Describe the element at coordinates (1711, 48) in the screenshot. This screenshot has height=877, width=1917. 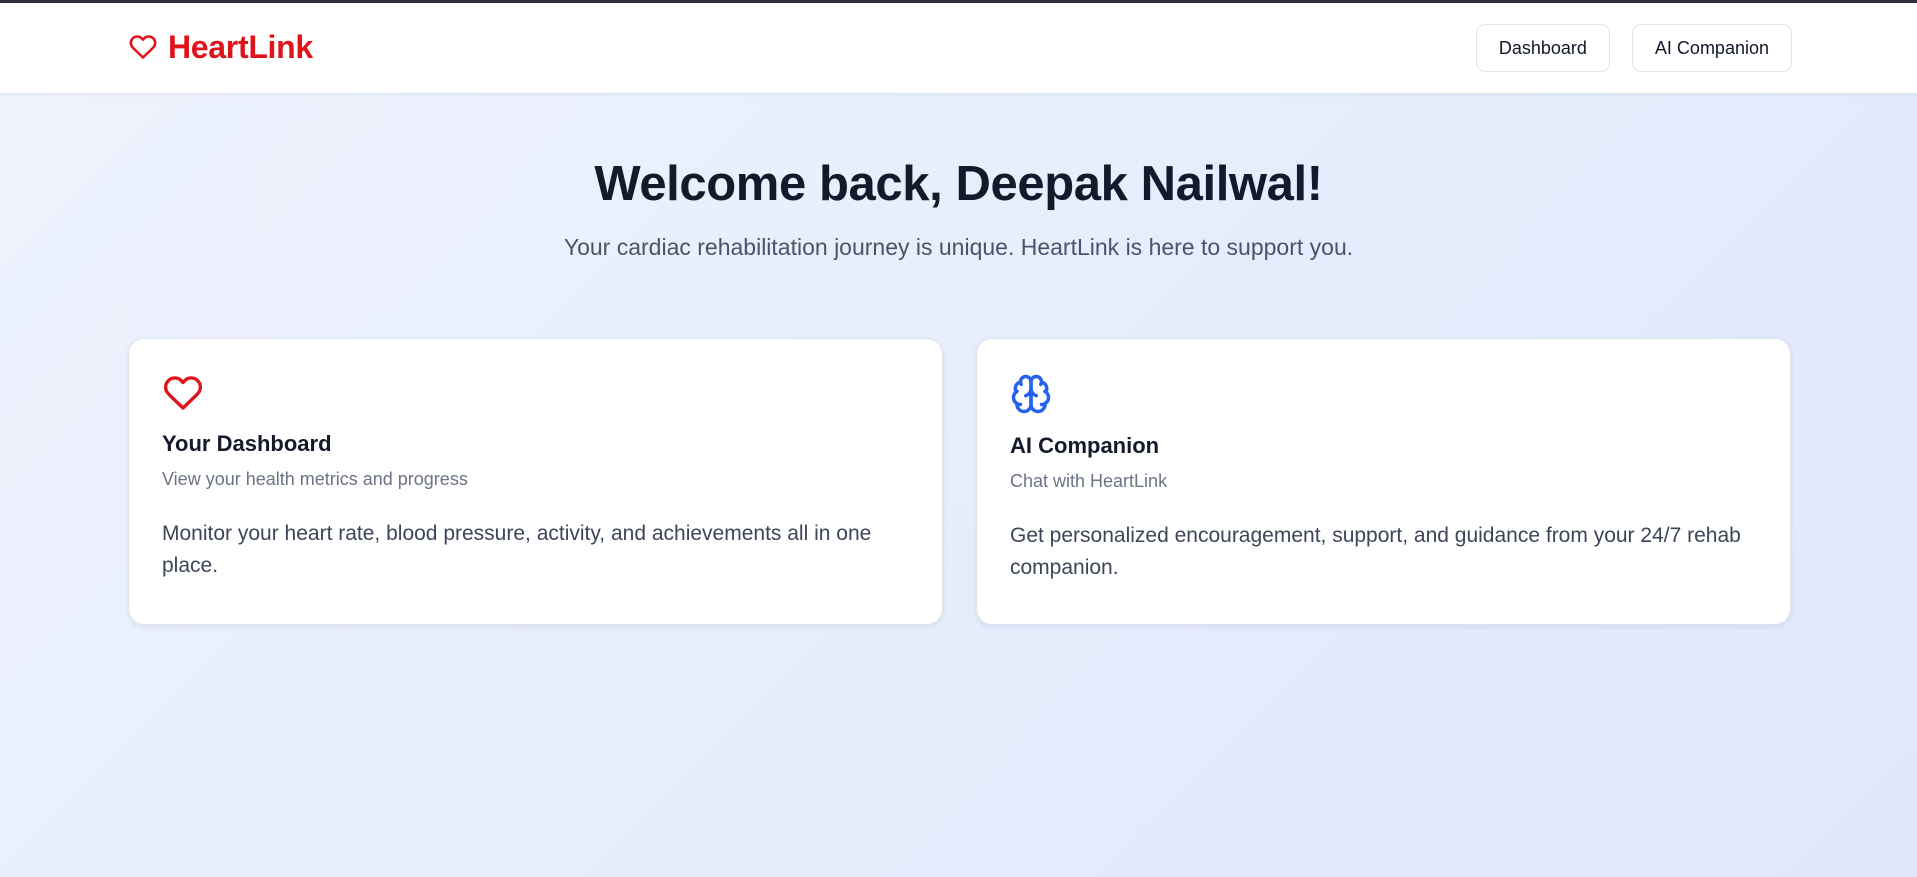
I see `ai-companion-nav-button: AI Companion` at that location.